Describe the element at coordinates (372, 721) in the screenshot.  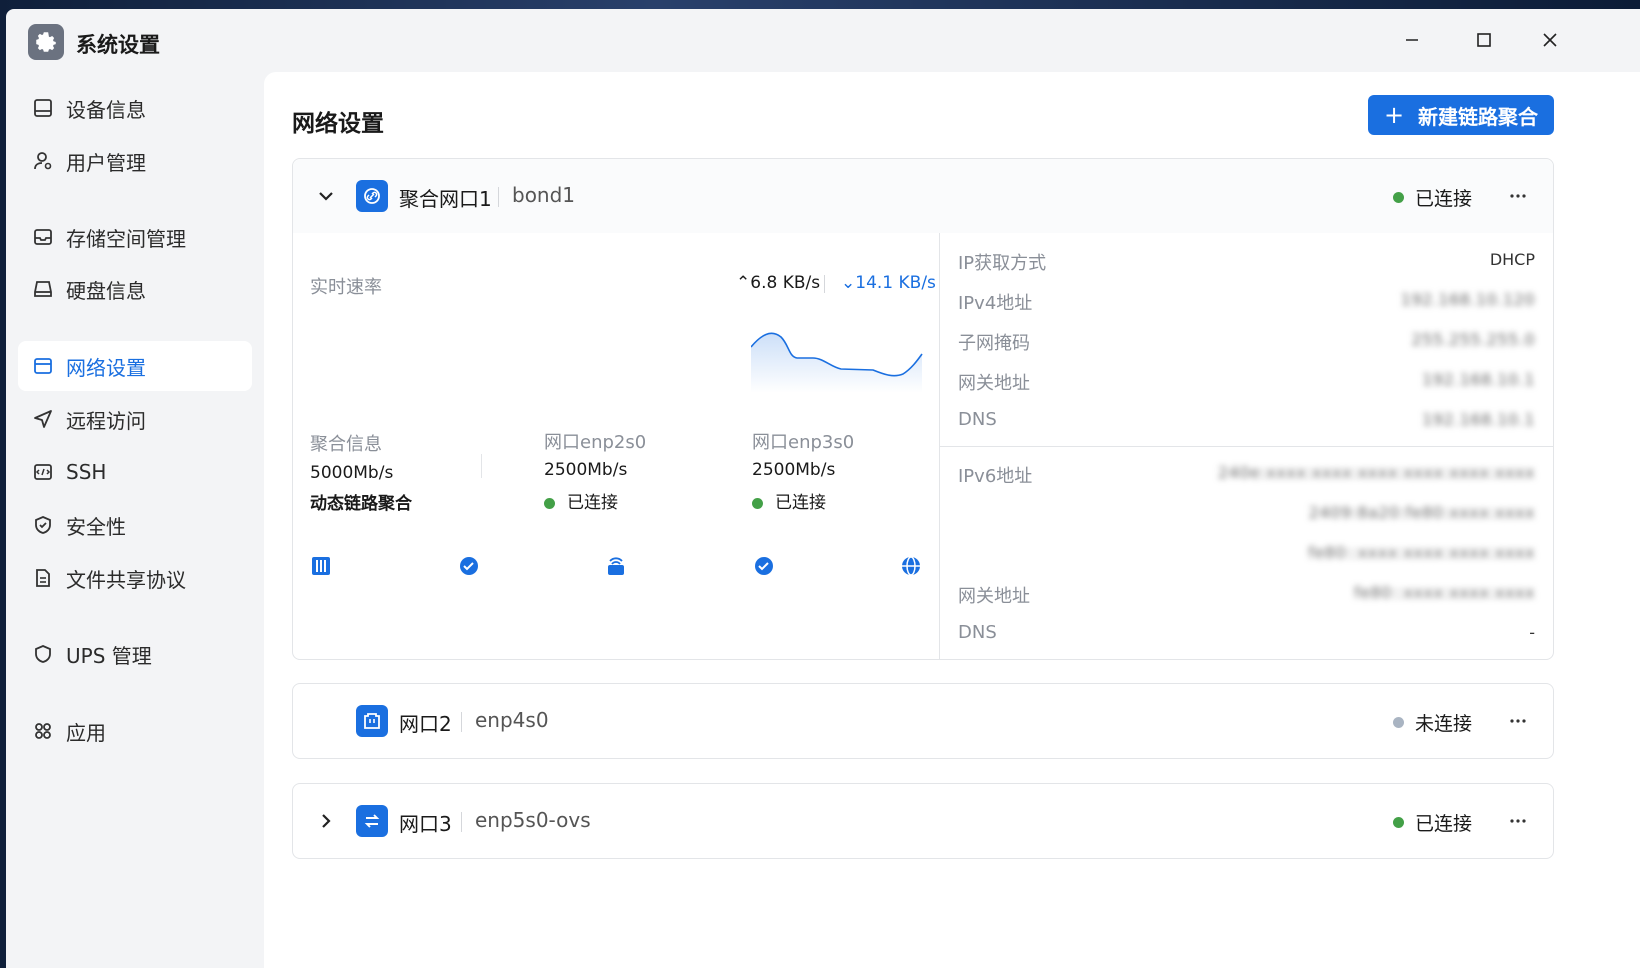
I see `ethernet-port-icon` at that location.